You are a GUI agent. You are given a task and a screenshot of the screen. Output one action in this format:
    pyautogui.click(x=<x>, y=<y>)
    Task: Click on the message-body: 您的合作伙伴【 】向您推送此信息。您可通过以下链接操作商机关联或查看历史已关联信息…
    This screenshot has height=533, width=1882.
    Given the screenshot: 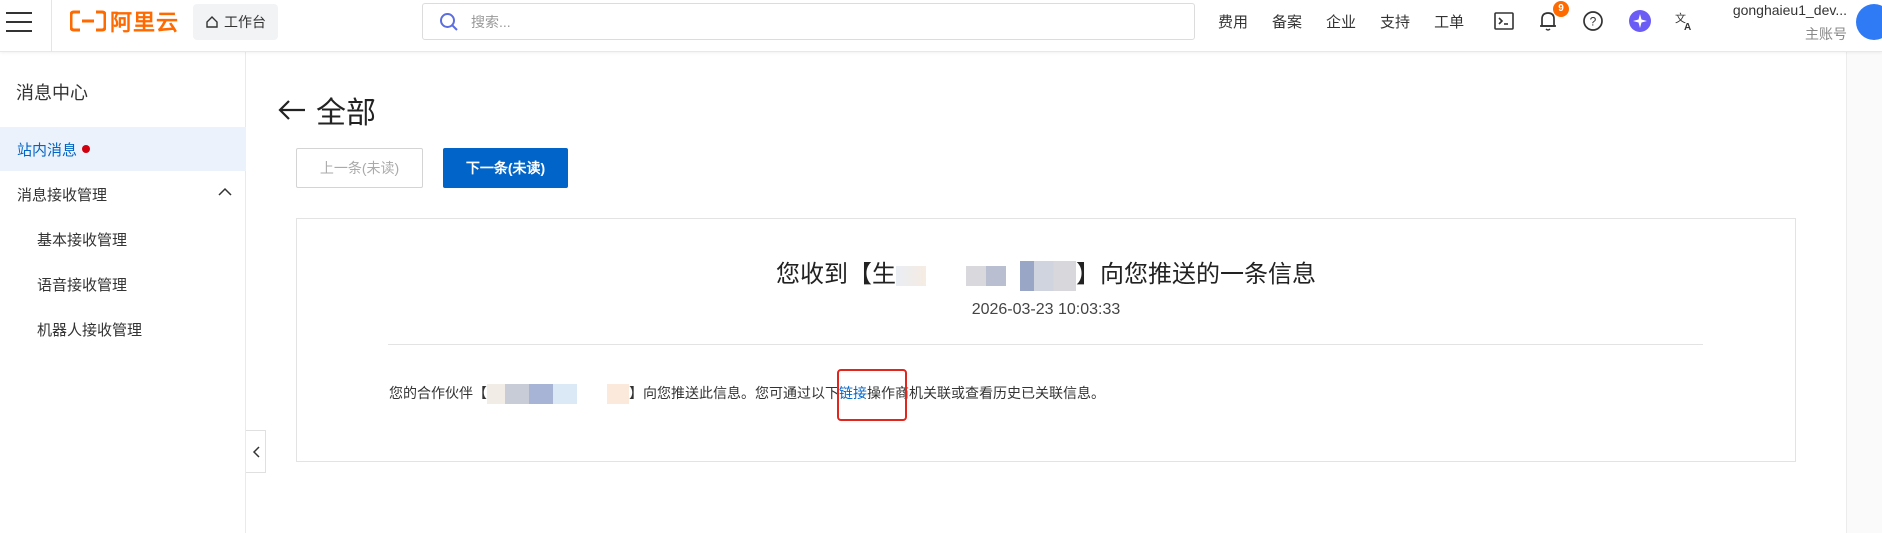 What is the action you would take?
    pyautogui.click(x=747, y=394)
    